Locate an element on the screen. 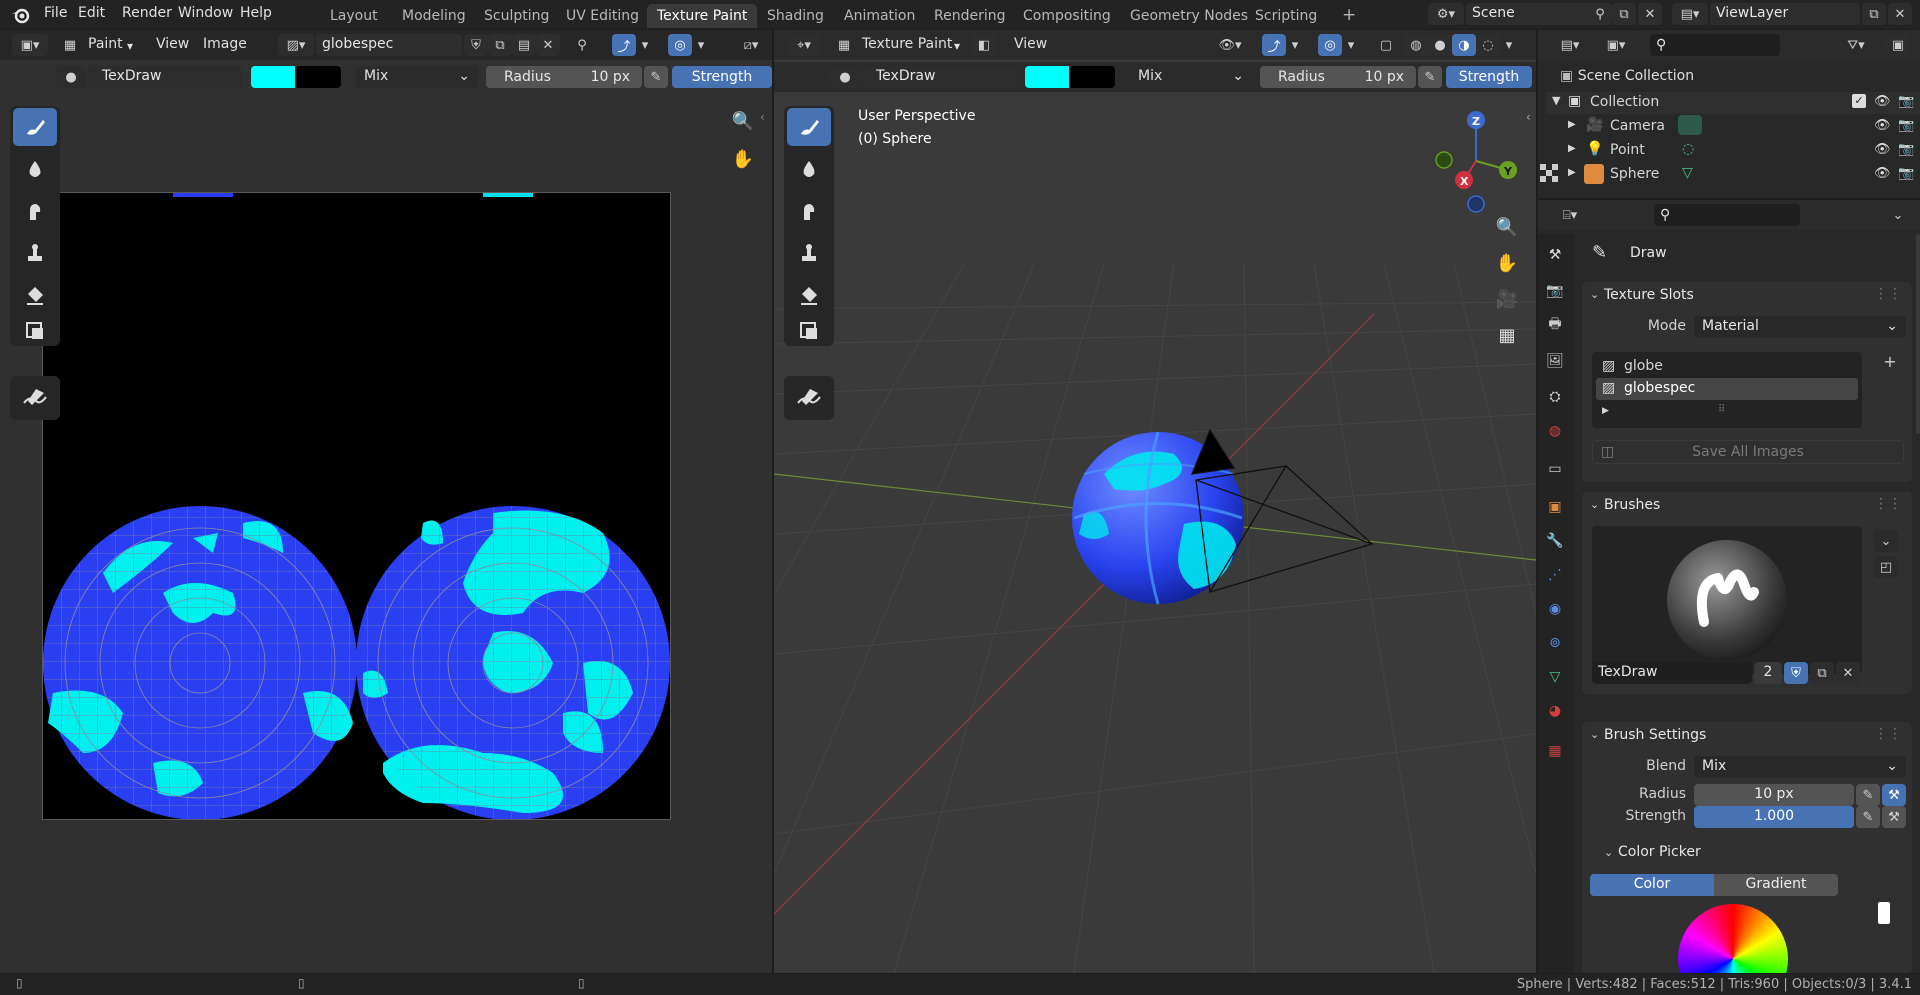 This screenshot has height=995, width=1920. radius-pressure-icon: ✎ is located at coordinates (1868, 795).